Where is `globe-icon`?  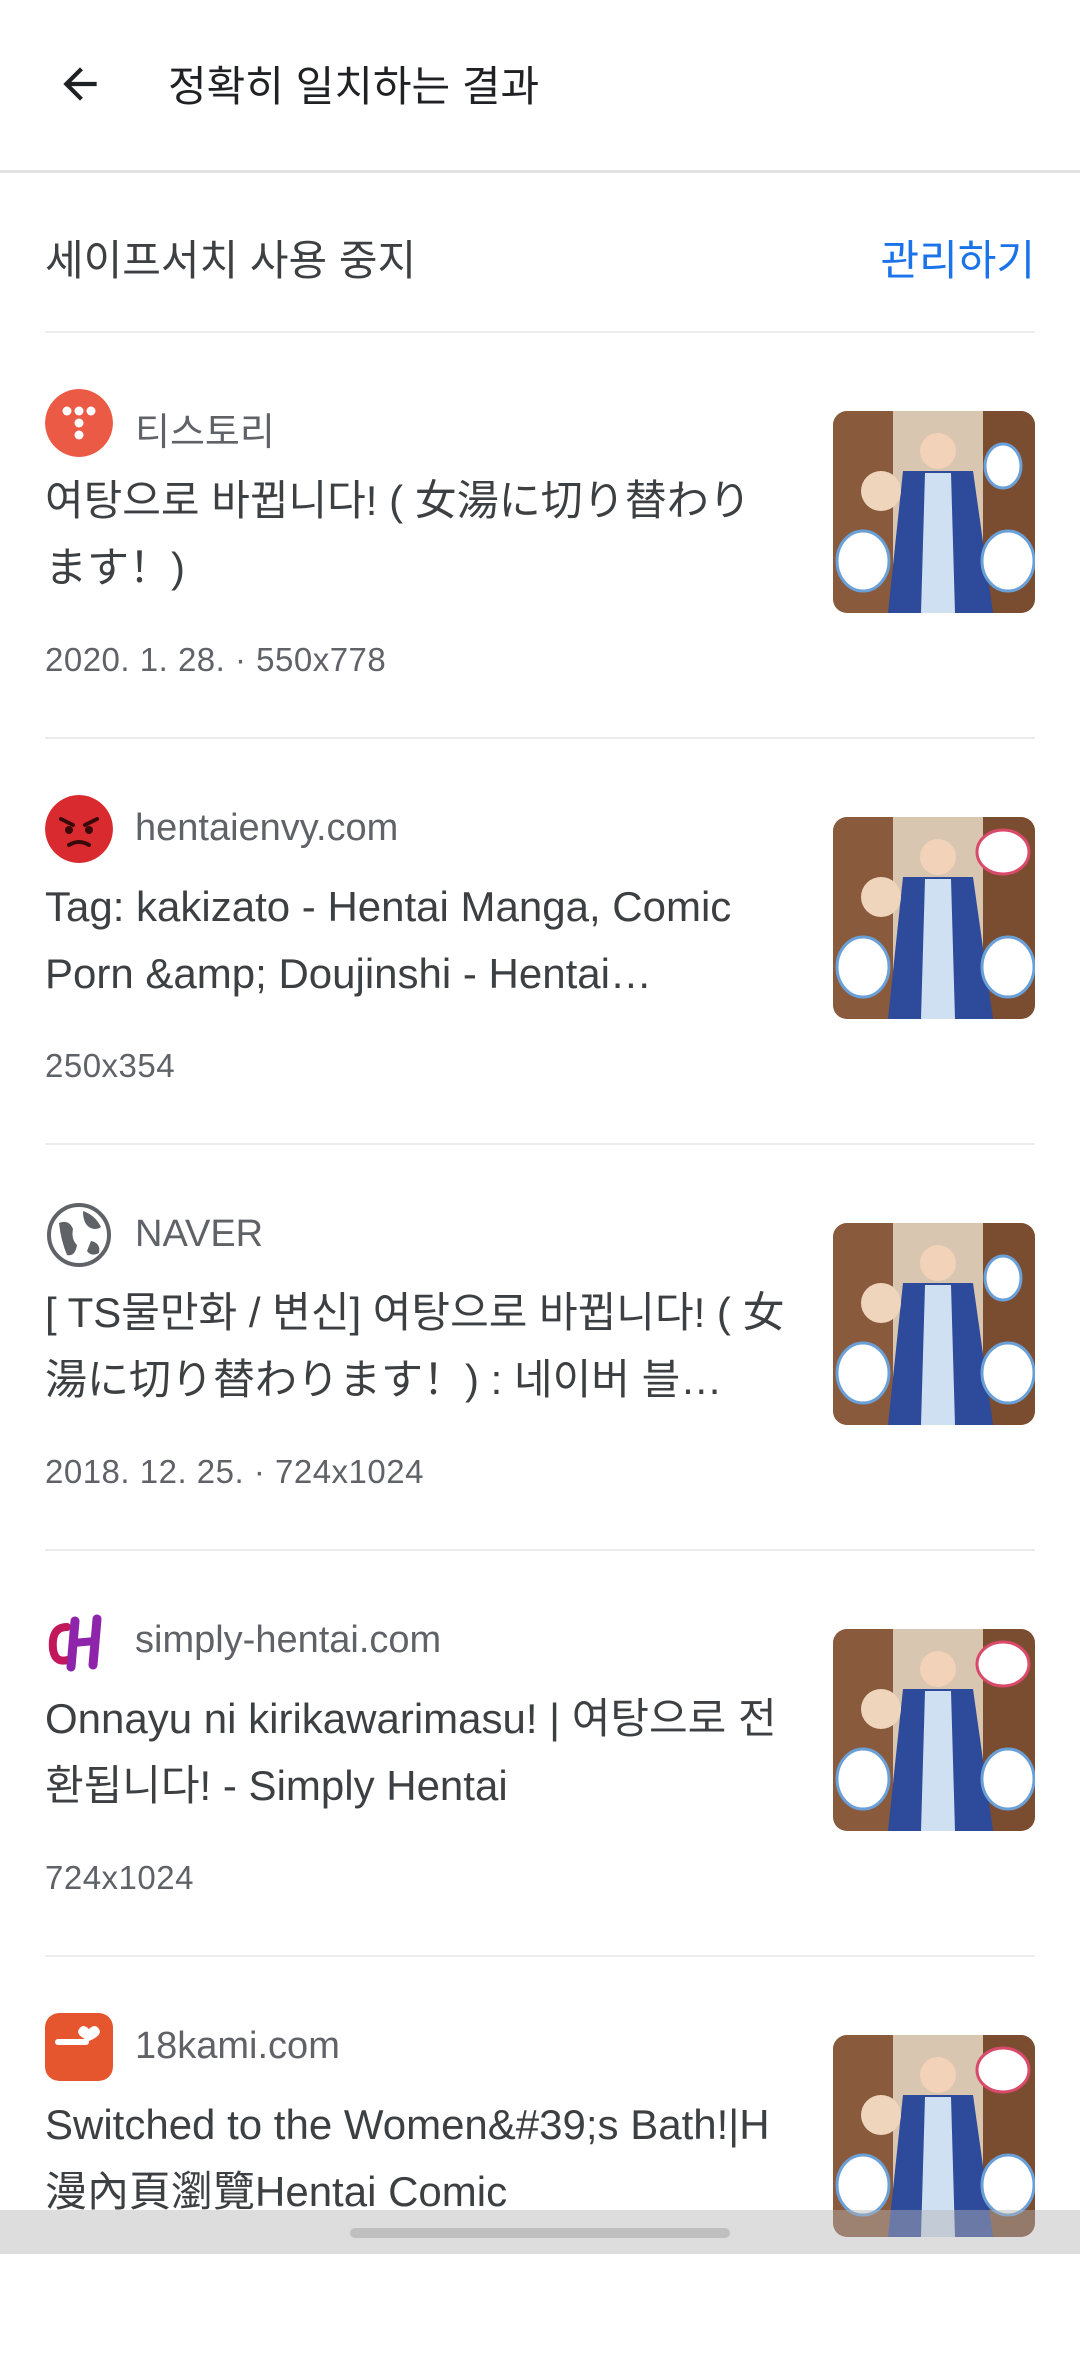 globe-icon is located at coordinates (79, 1235).